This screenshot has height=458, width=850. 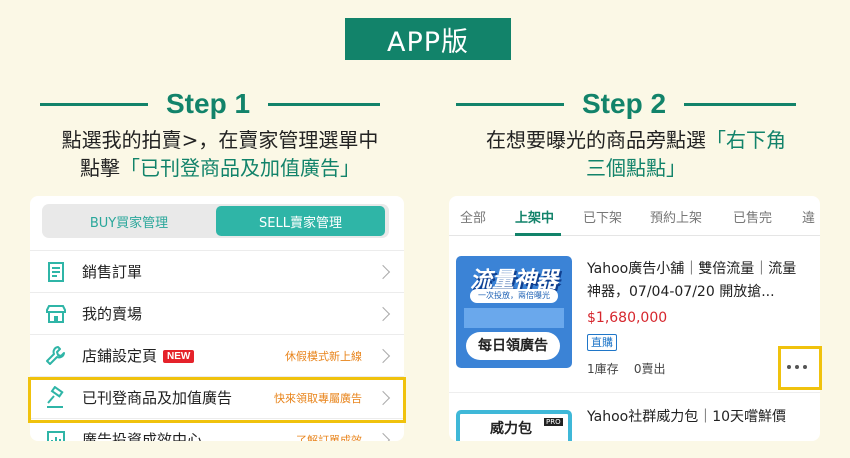 What do you see at coordinates (808, 216) in the screenshot?
I see `tab-violation: 違` at bounding box center [808, 216].